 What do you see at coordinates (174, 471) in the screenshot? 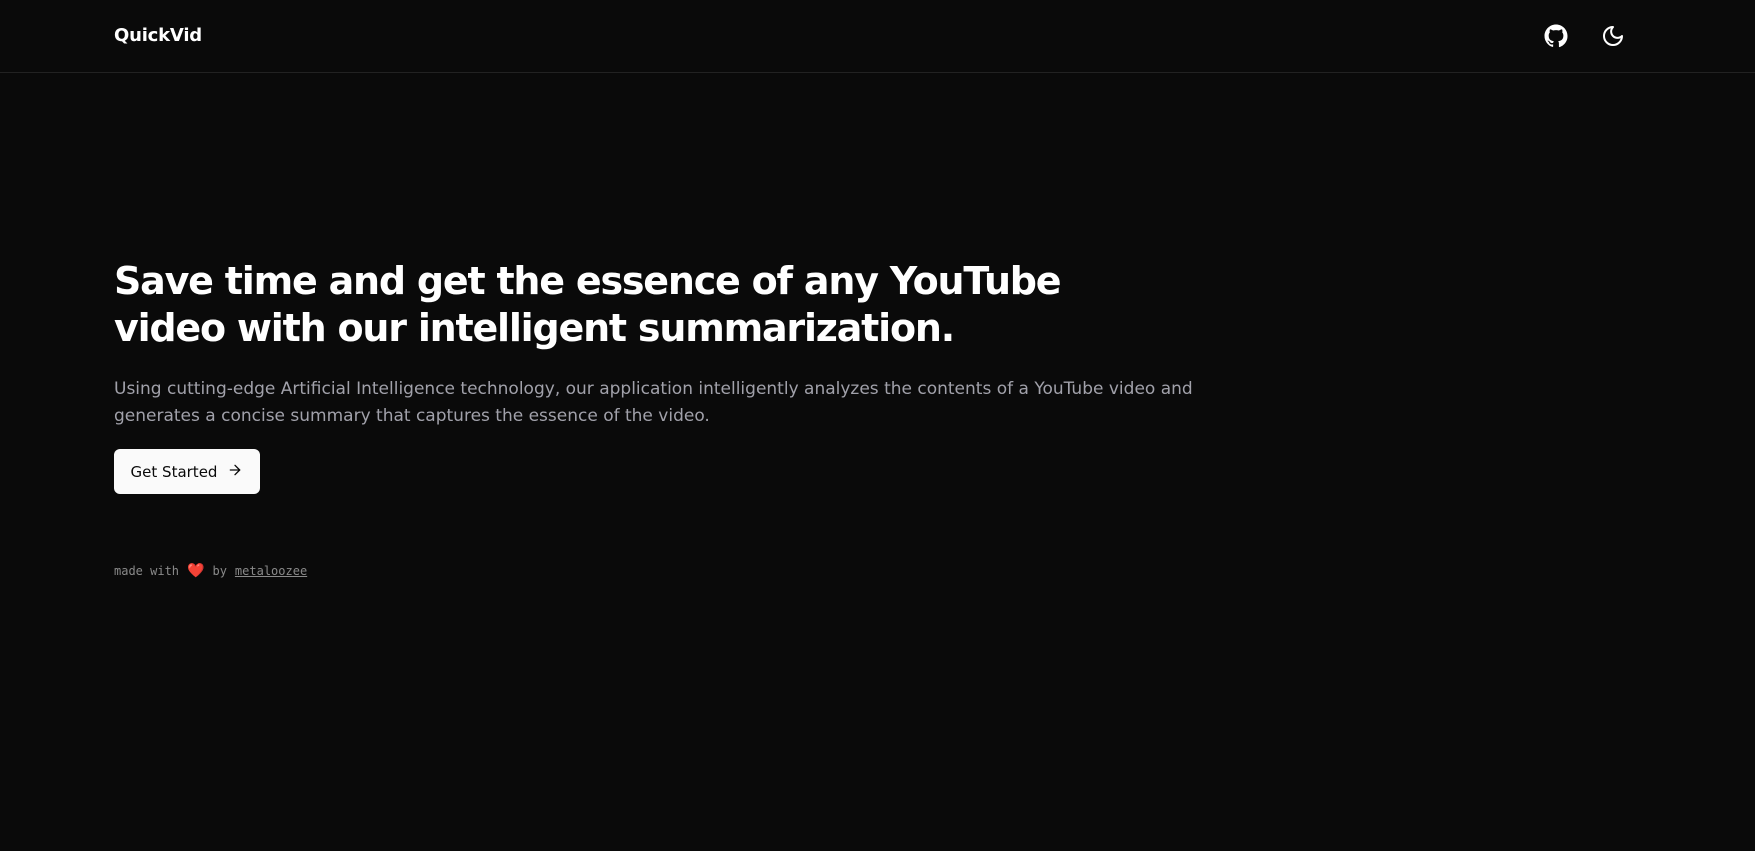
I see `get-started-label: Get Started` at bounding box center [174, 471].